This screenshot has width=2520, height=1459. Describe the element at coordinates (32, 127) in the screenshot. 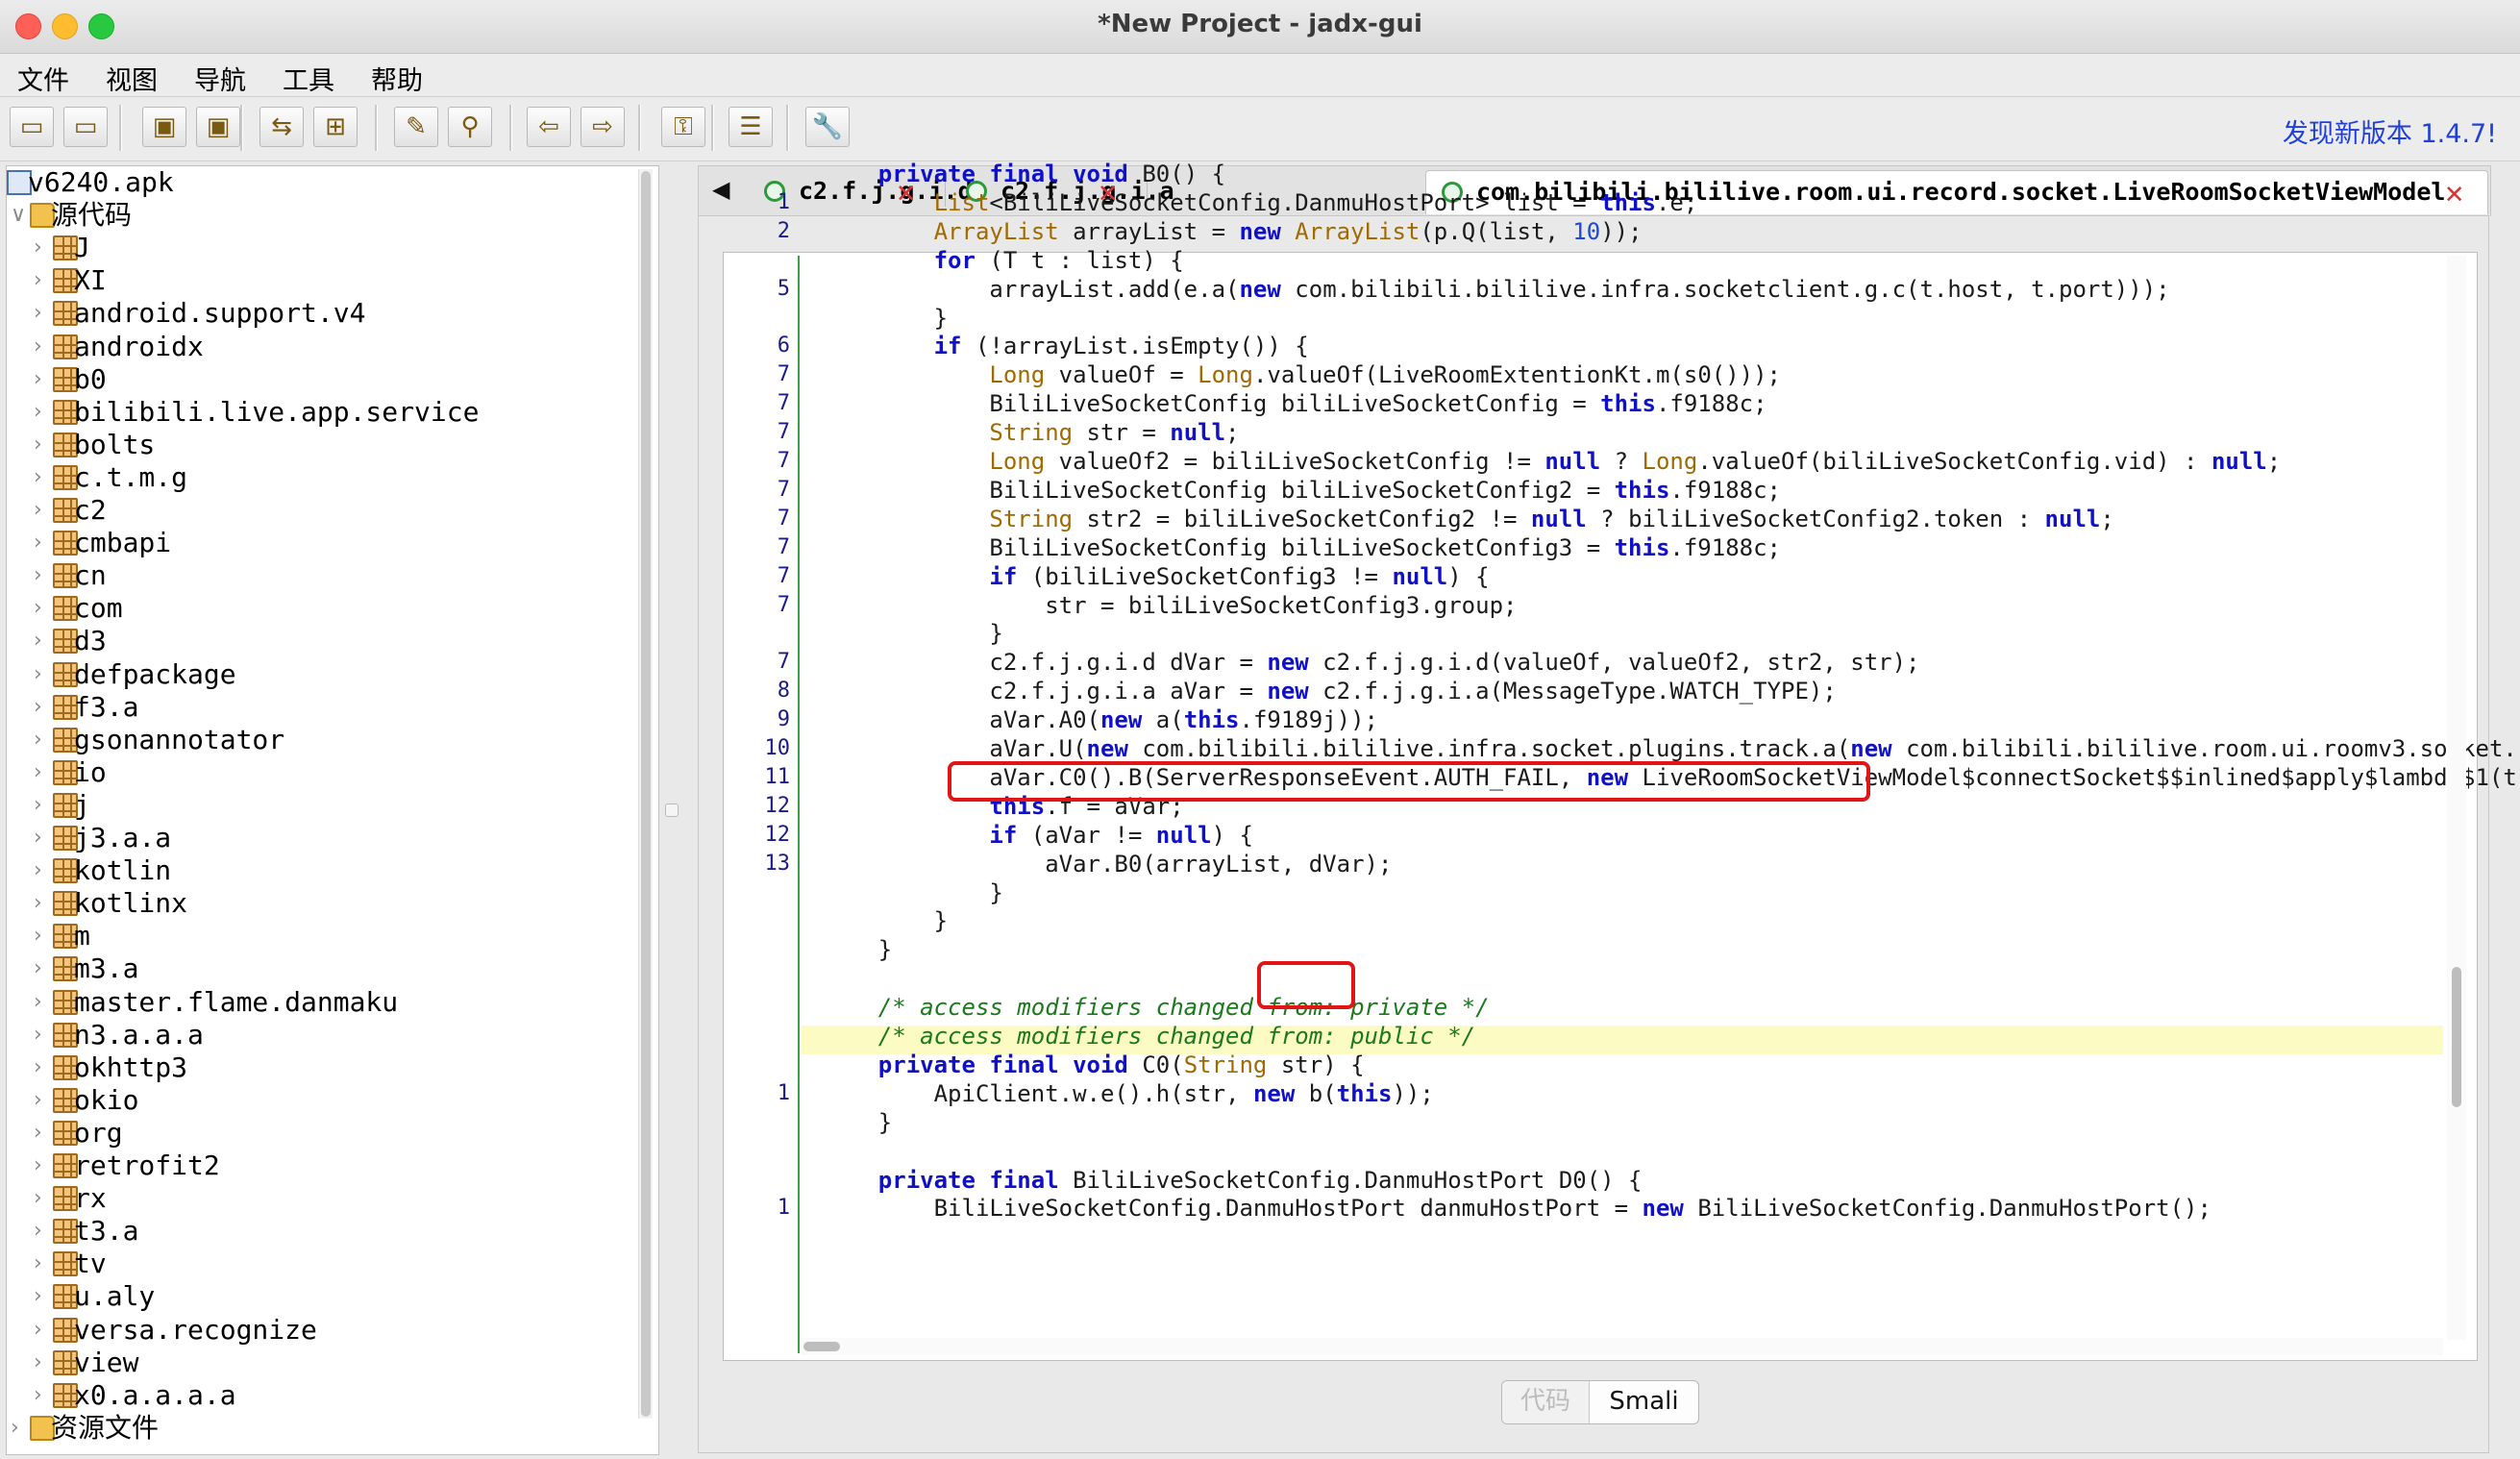

I see `open-file-button: ▭` at that location.